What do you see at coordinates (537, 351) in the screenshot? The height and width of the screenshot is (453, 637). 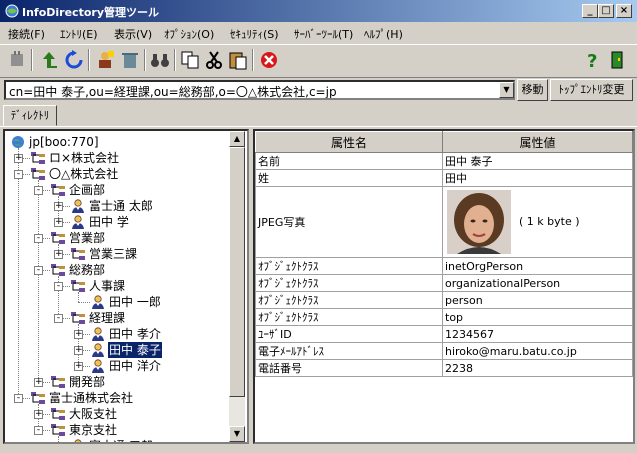 I see `attribute-value-cell: hiroko@maru.batu.co.jp` at bounding box center [537, 351].